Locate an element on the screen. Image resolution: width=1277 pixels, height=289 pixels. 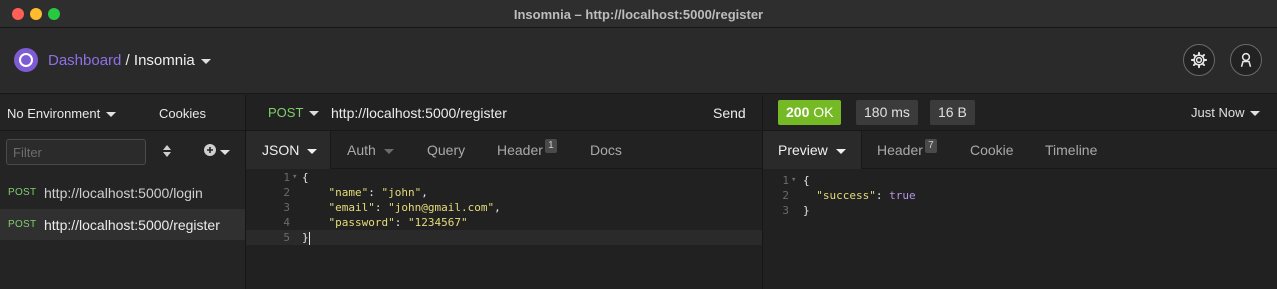
request-url: http://localhost:5000/login is located at coordinates (123, 193).